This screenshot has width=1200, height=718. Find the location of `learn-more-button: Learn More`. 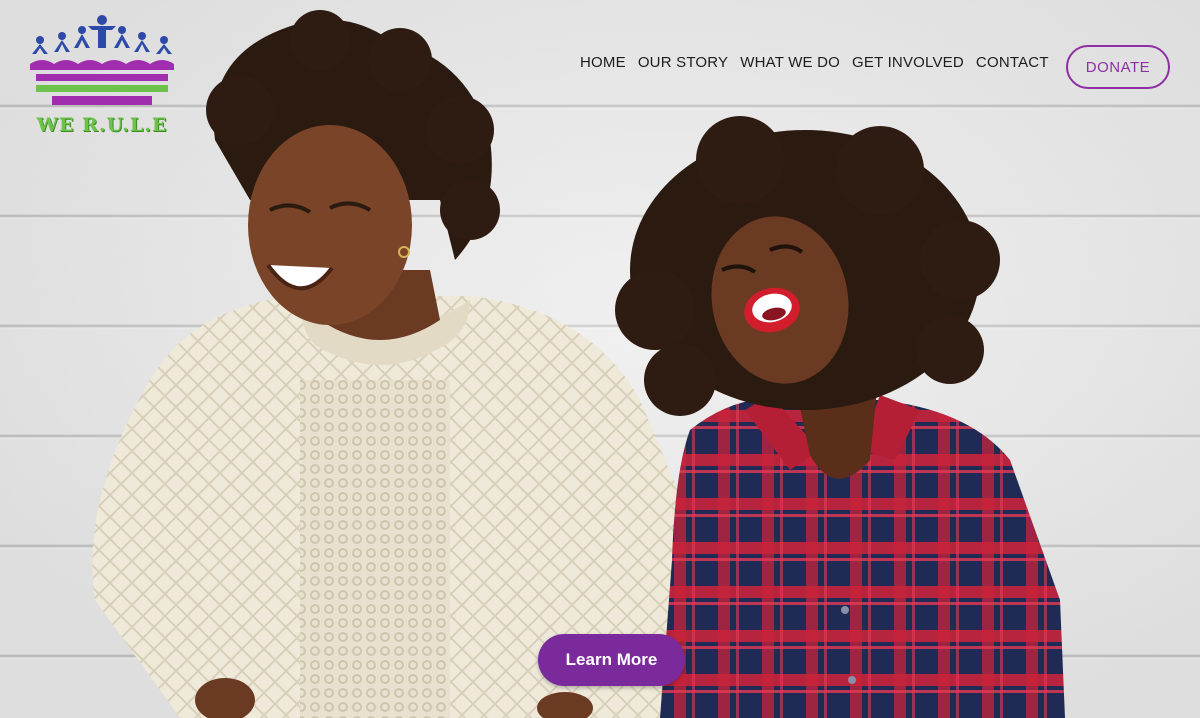

learn-more-button: Learn More is located at coordinates (611, 660).